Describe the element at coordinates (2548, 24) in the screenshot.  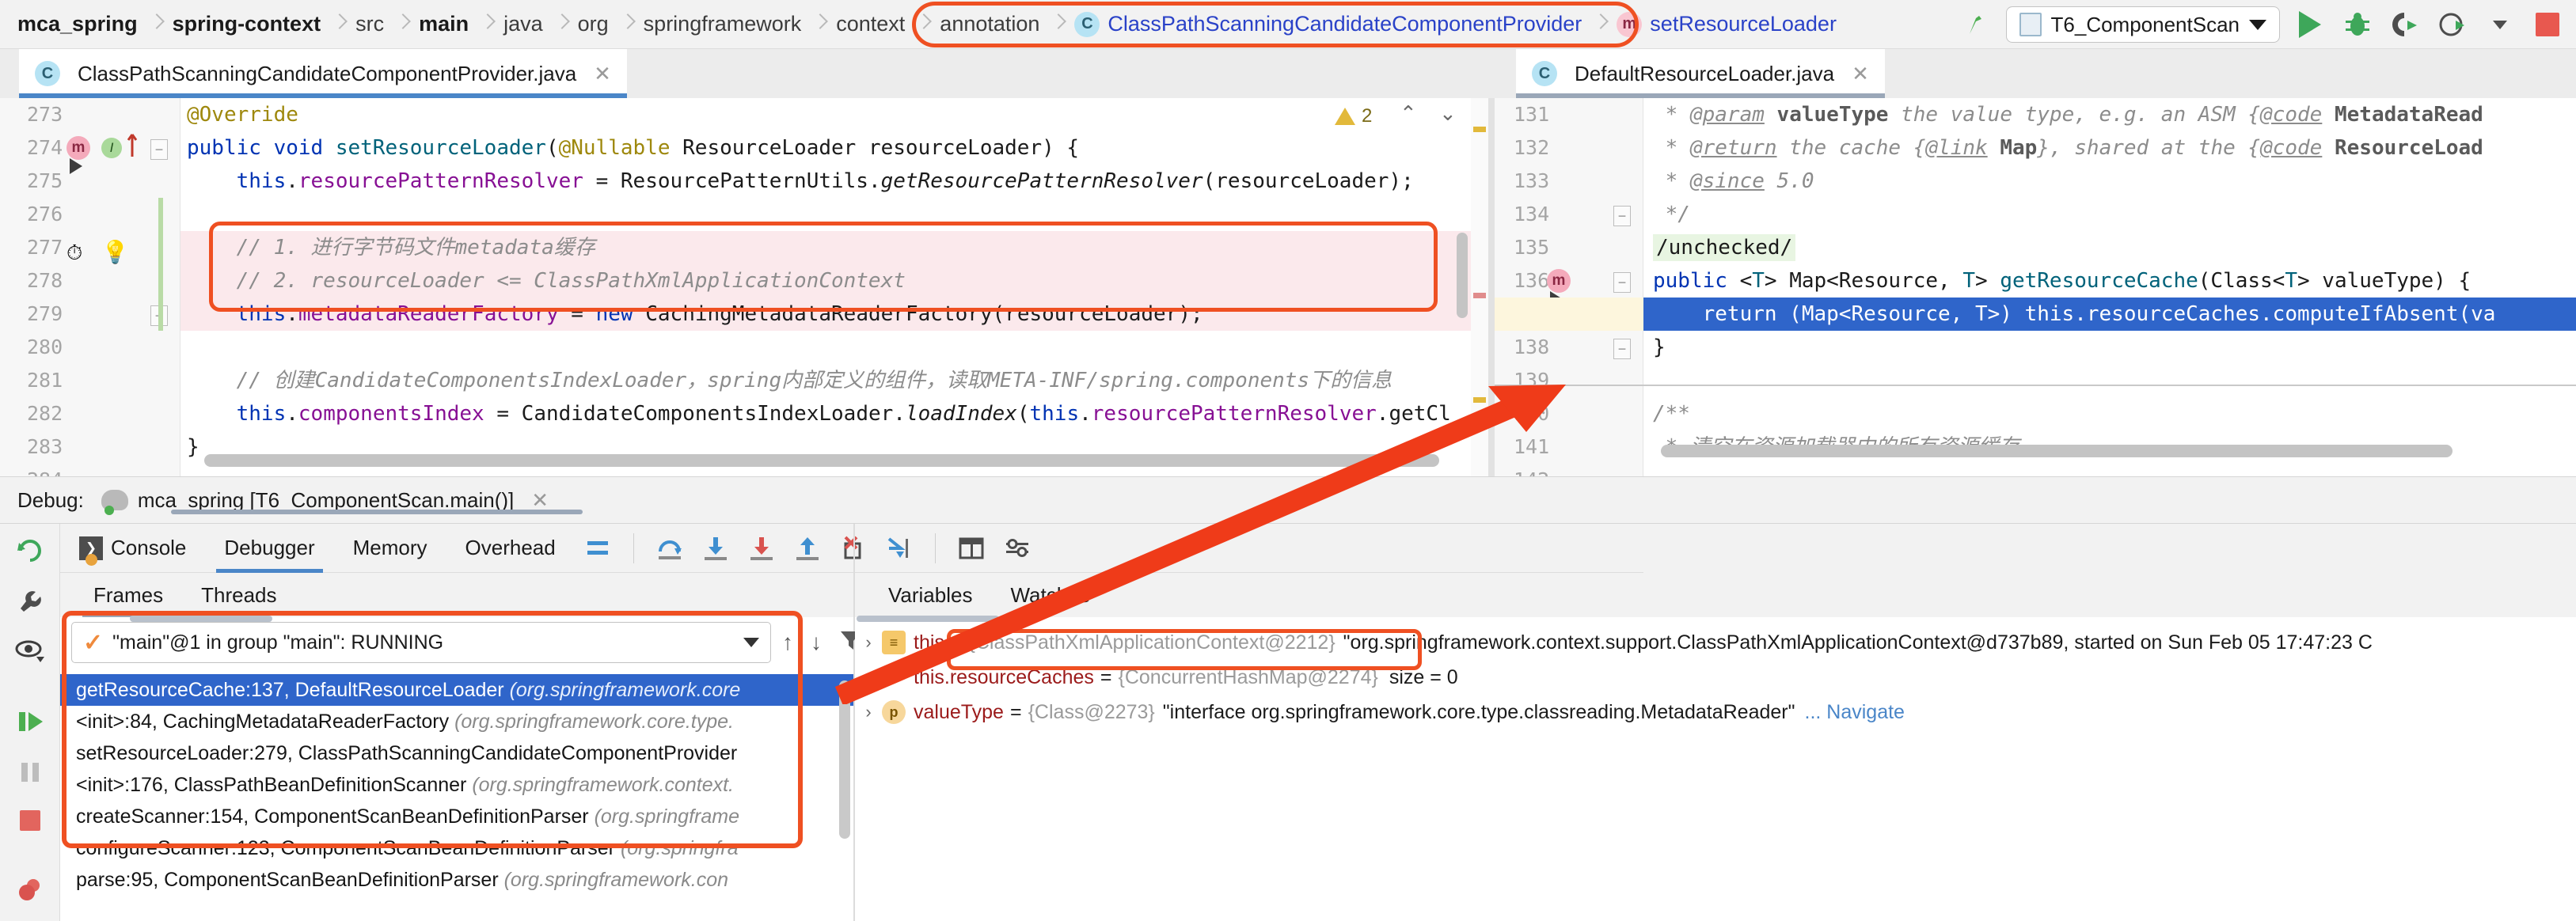
I see `stop-icon` at that location.